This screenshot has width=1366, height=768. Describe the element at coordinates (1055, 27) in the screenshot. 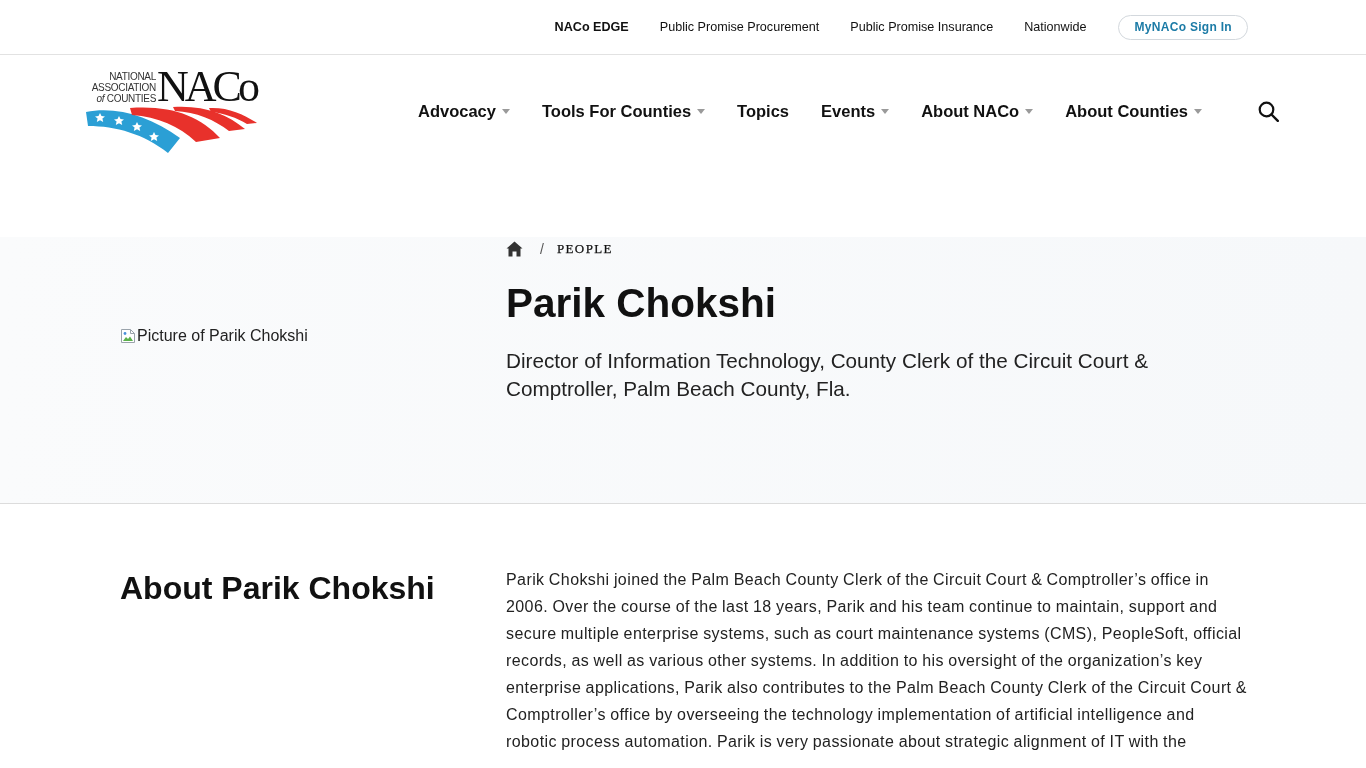

I see `top-bar-link: Nationwide` at that location.